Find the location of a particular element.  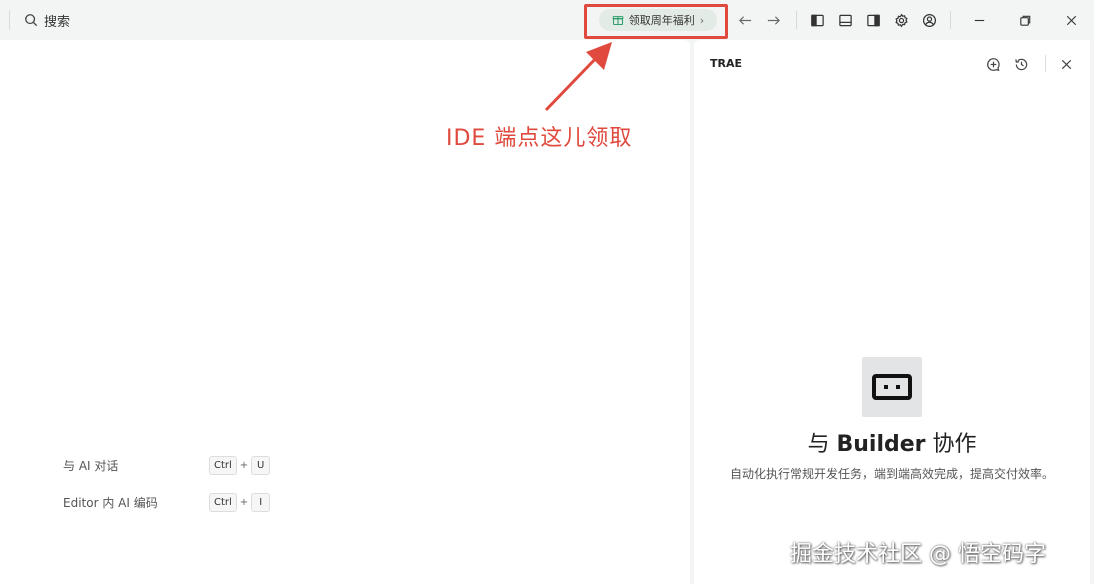

builder-icon is located at coordinates (892, 387).